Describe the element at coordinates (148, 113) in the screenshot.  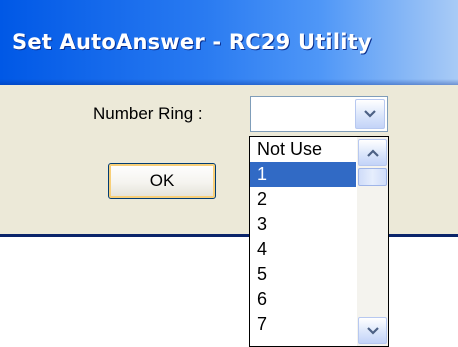
I see `number-ring-label: Number Ring :` at that location.